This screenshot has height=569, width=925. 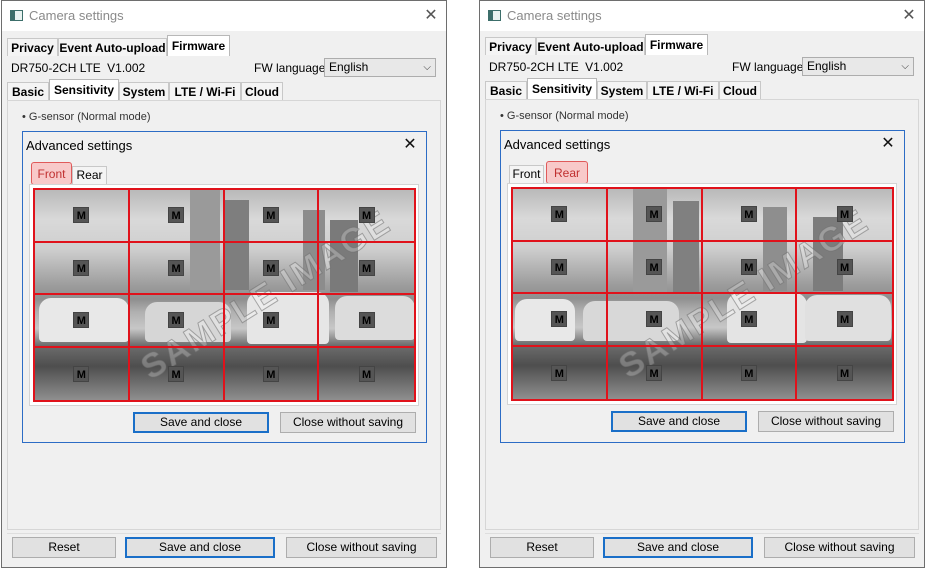 I want to click on top-tab-row: Privacy Event Auto-upload Firmware, so click(x=702, y=44).